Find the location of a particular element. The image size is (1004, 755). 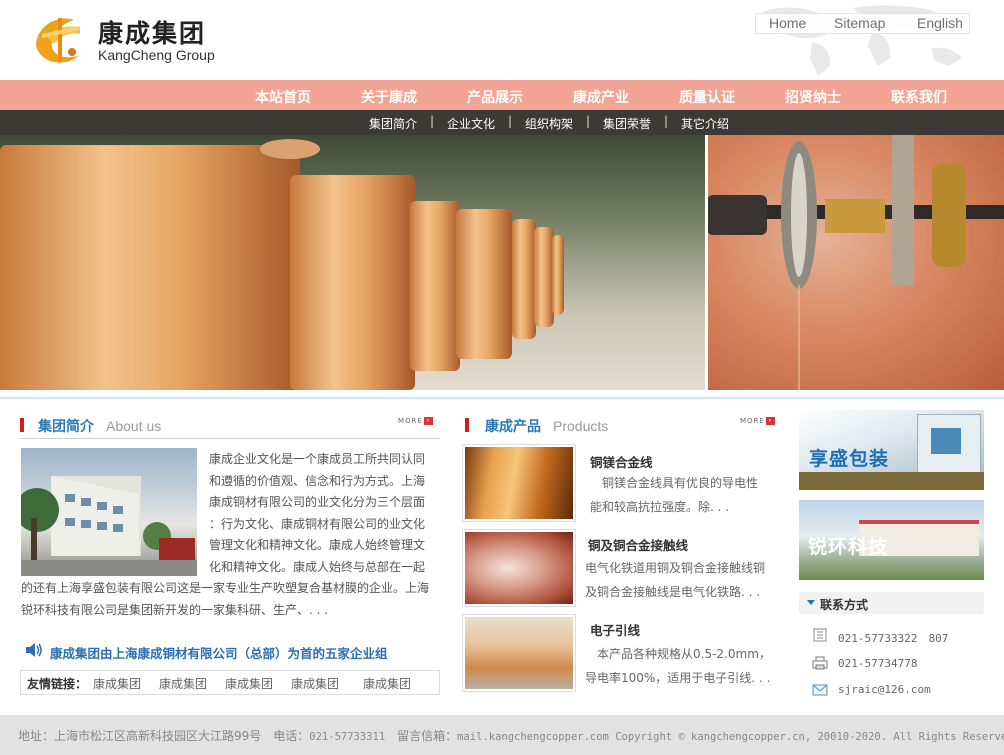

friend-links-box: 友情链接： 康成集团 康成集团 康成集团 康成集团 康成集团 is located at coordinates (230, 682).